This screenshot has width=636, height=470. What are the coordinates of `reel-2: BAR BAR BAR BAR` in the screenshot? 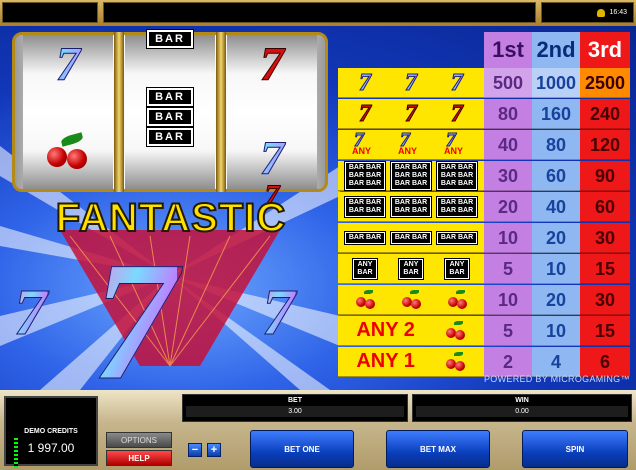 It's located at (170, 109).